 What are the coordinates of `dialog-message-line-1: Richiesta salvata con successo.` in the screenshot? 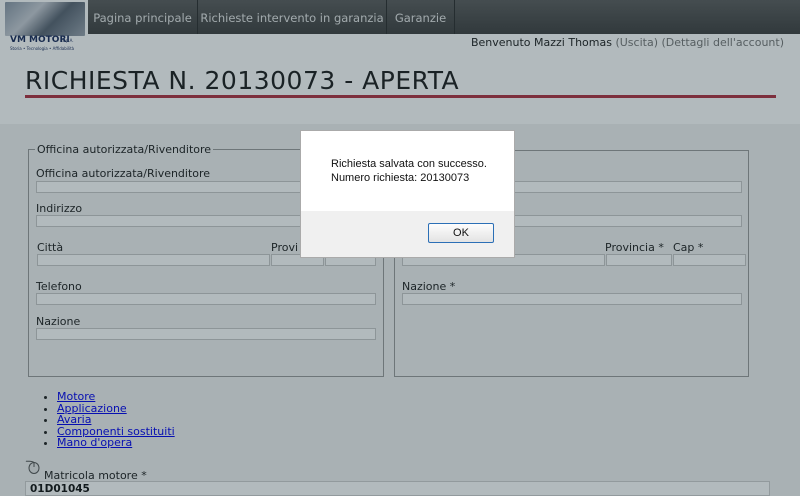 It's located at (409, 164).